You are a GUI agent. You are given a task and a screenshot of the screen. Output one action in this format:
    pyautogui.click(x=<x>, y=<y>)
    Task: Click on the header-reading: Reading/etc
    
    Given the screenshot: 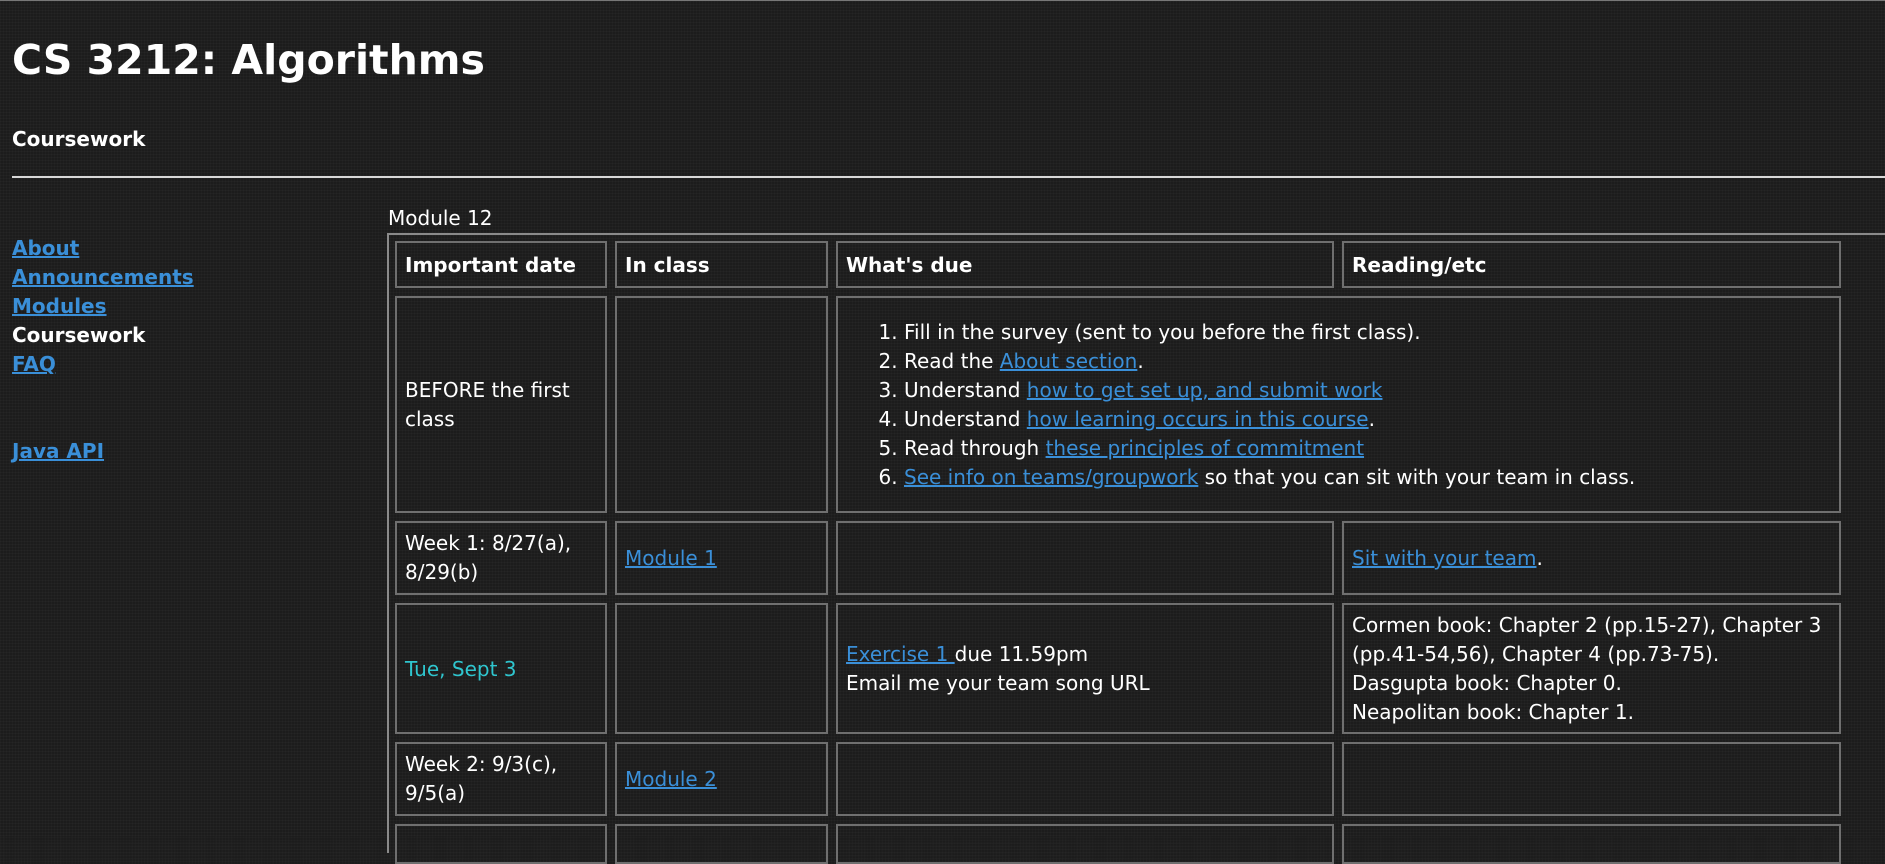 What is the action you would take?
    pyautogui.click(x=1591, y=264)
    